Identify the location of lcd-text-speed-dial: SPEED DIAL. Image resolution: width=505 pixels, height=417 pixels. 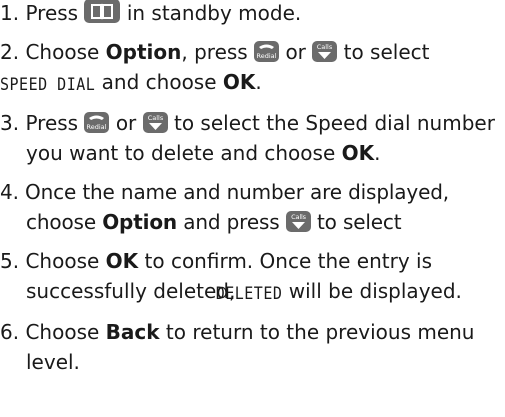
(48, 84).